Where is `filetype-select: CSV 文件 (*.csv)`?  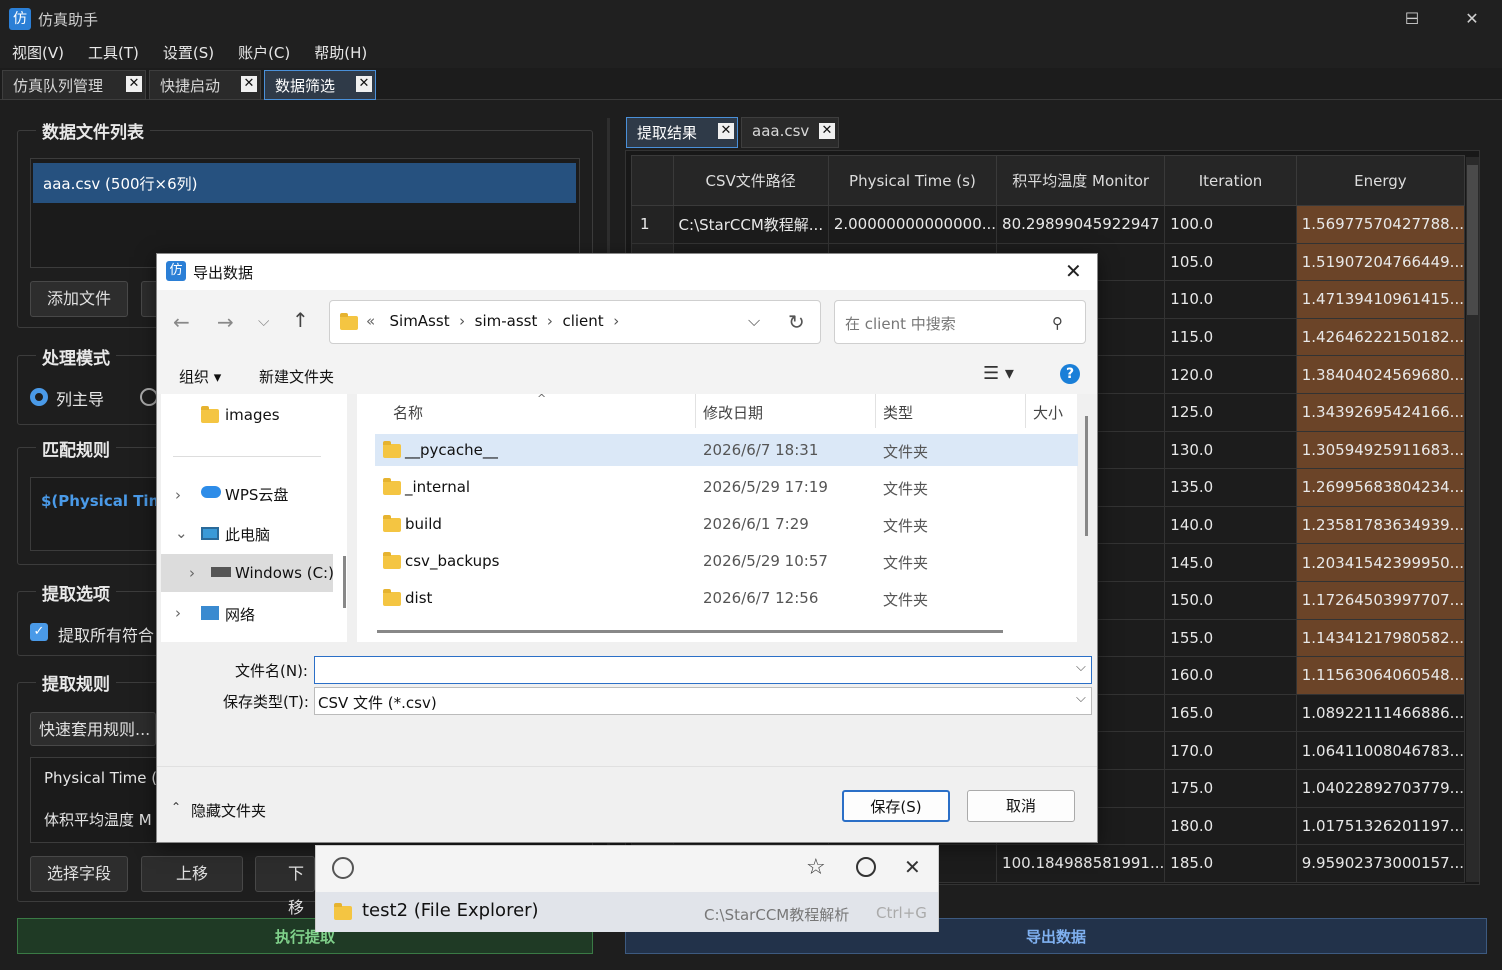
filetype-select: CSV 文件 (*.csv) is located at coordinates (703, 701).